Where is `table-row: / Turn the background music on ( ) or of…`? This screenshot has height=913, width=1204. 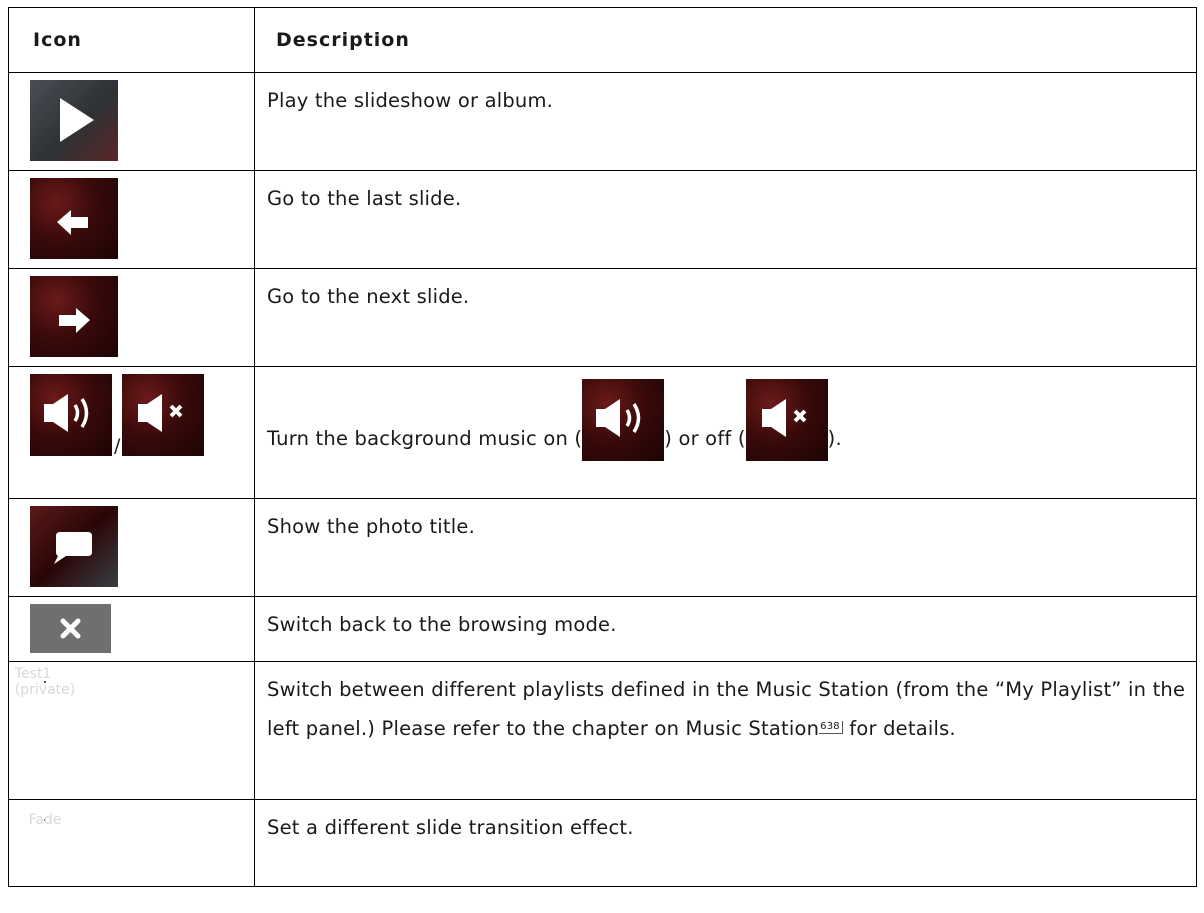 table-row: / Turn the background music on ( ) or of… is located at coordinates (602, 432).